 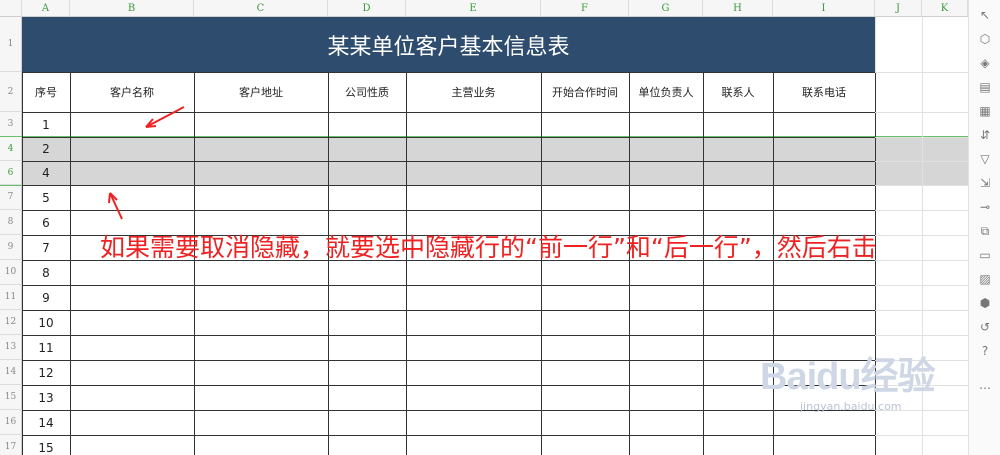 I want to click on help-icon: ?, so click(x=985, y=351).